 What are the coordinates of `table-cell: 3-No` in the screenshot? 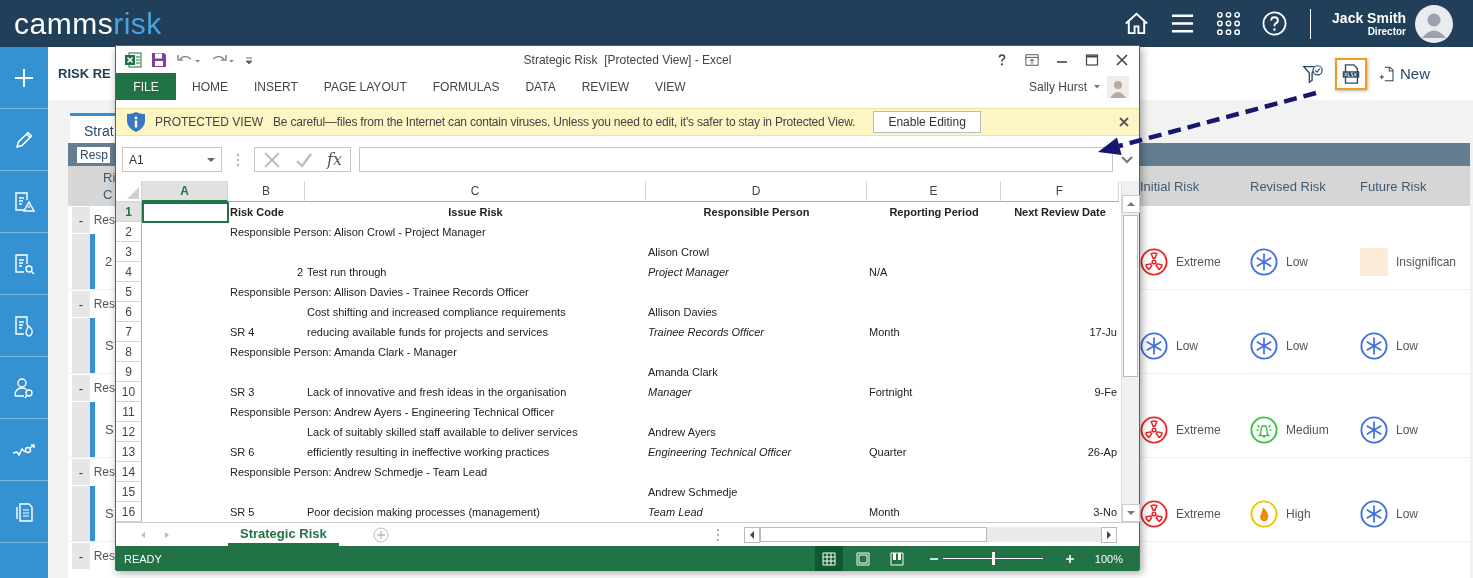 It's located at (1105, 512).